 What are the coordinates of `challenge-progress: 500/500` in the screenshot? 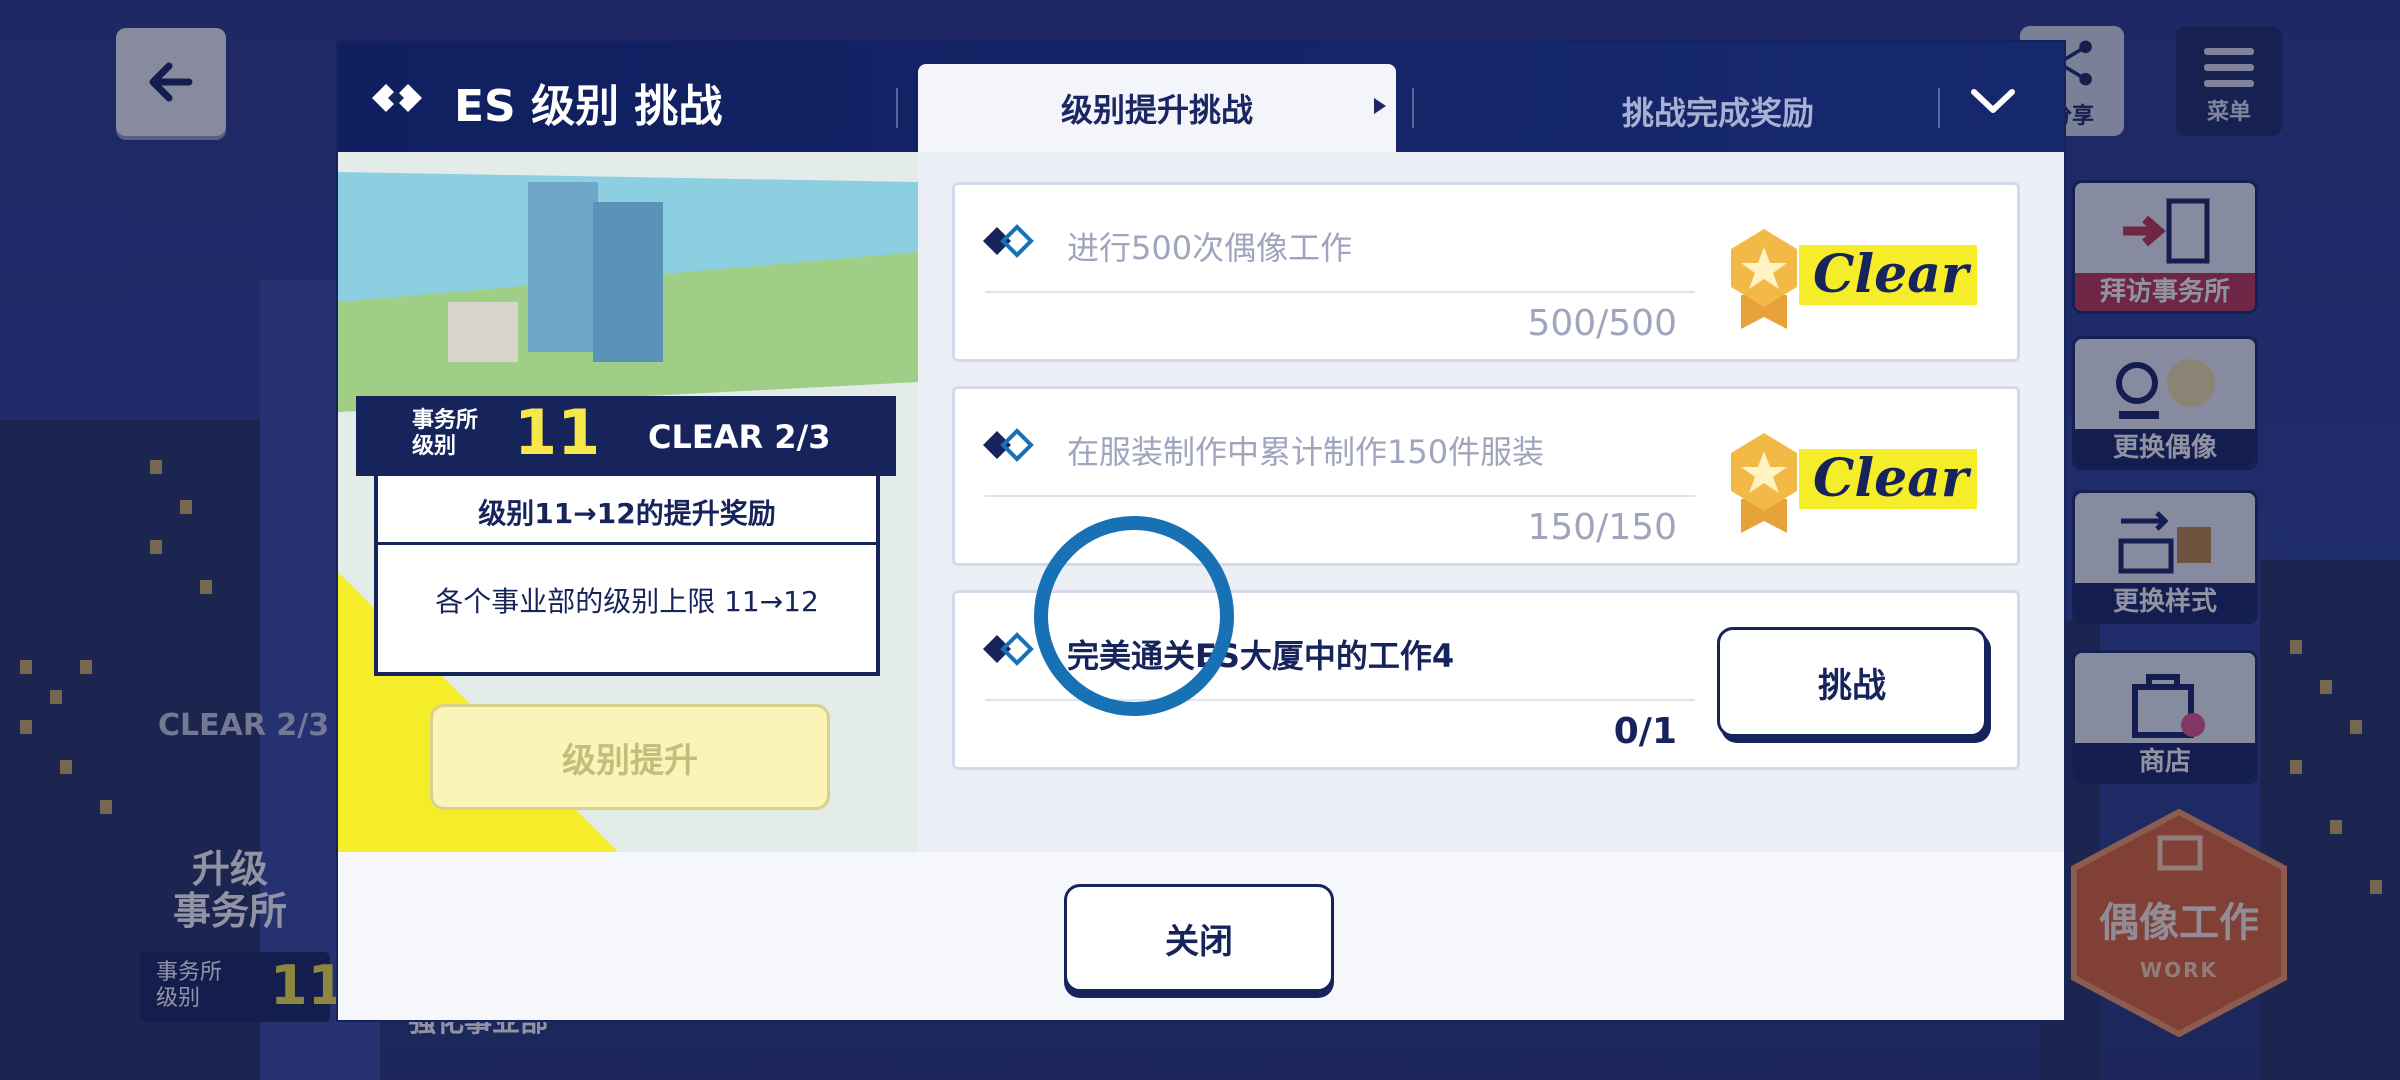 It's located at (1602, 323).